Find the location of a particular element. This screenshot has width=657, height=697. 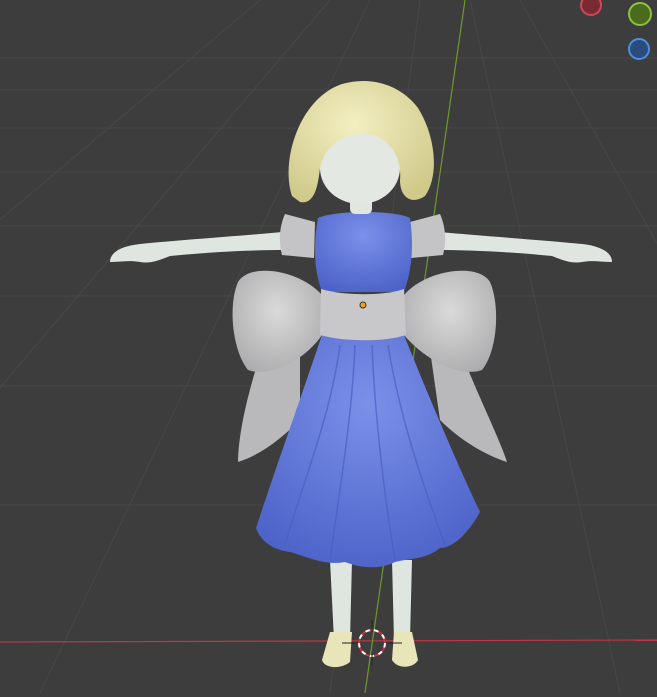

object-origin is located at coordinates (363, 305).